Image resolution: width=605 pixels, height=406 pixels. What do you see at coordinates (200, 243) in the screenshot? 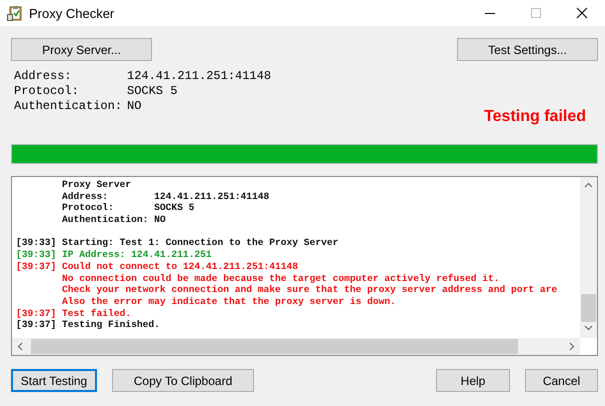
I see `log-message: Starting: Test 1: Connection to the Proxy Server` at bounding box center [200, 243].